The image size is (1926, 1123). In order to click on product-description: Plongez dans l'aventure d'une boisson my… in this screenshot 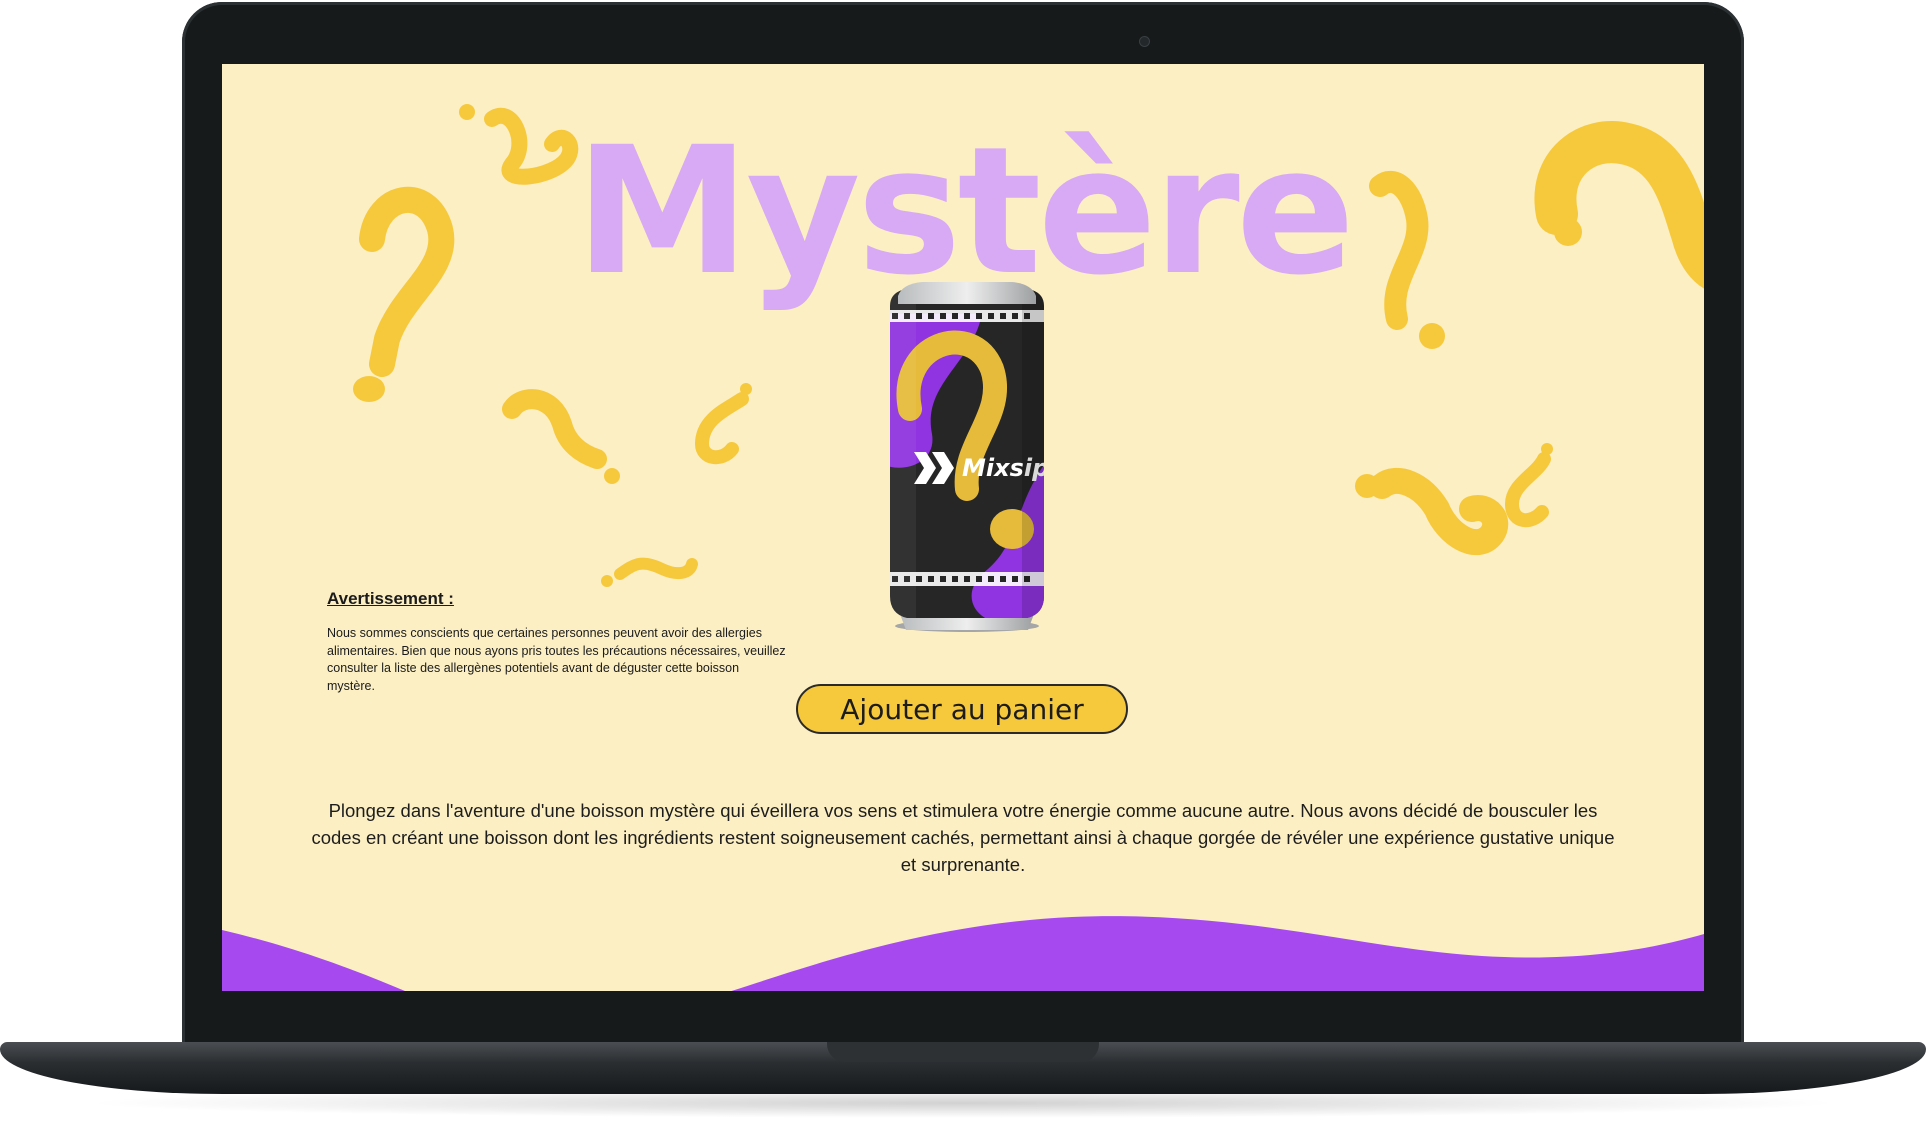, I will do `click(963, 837)`.